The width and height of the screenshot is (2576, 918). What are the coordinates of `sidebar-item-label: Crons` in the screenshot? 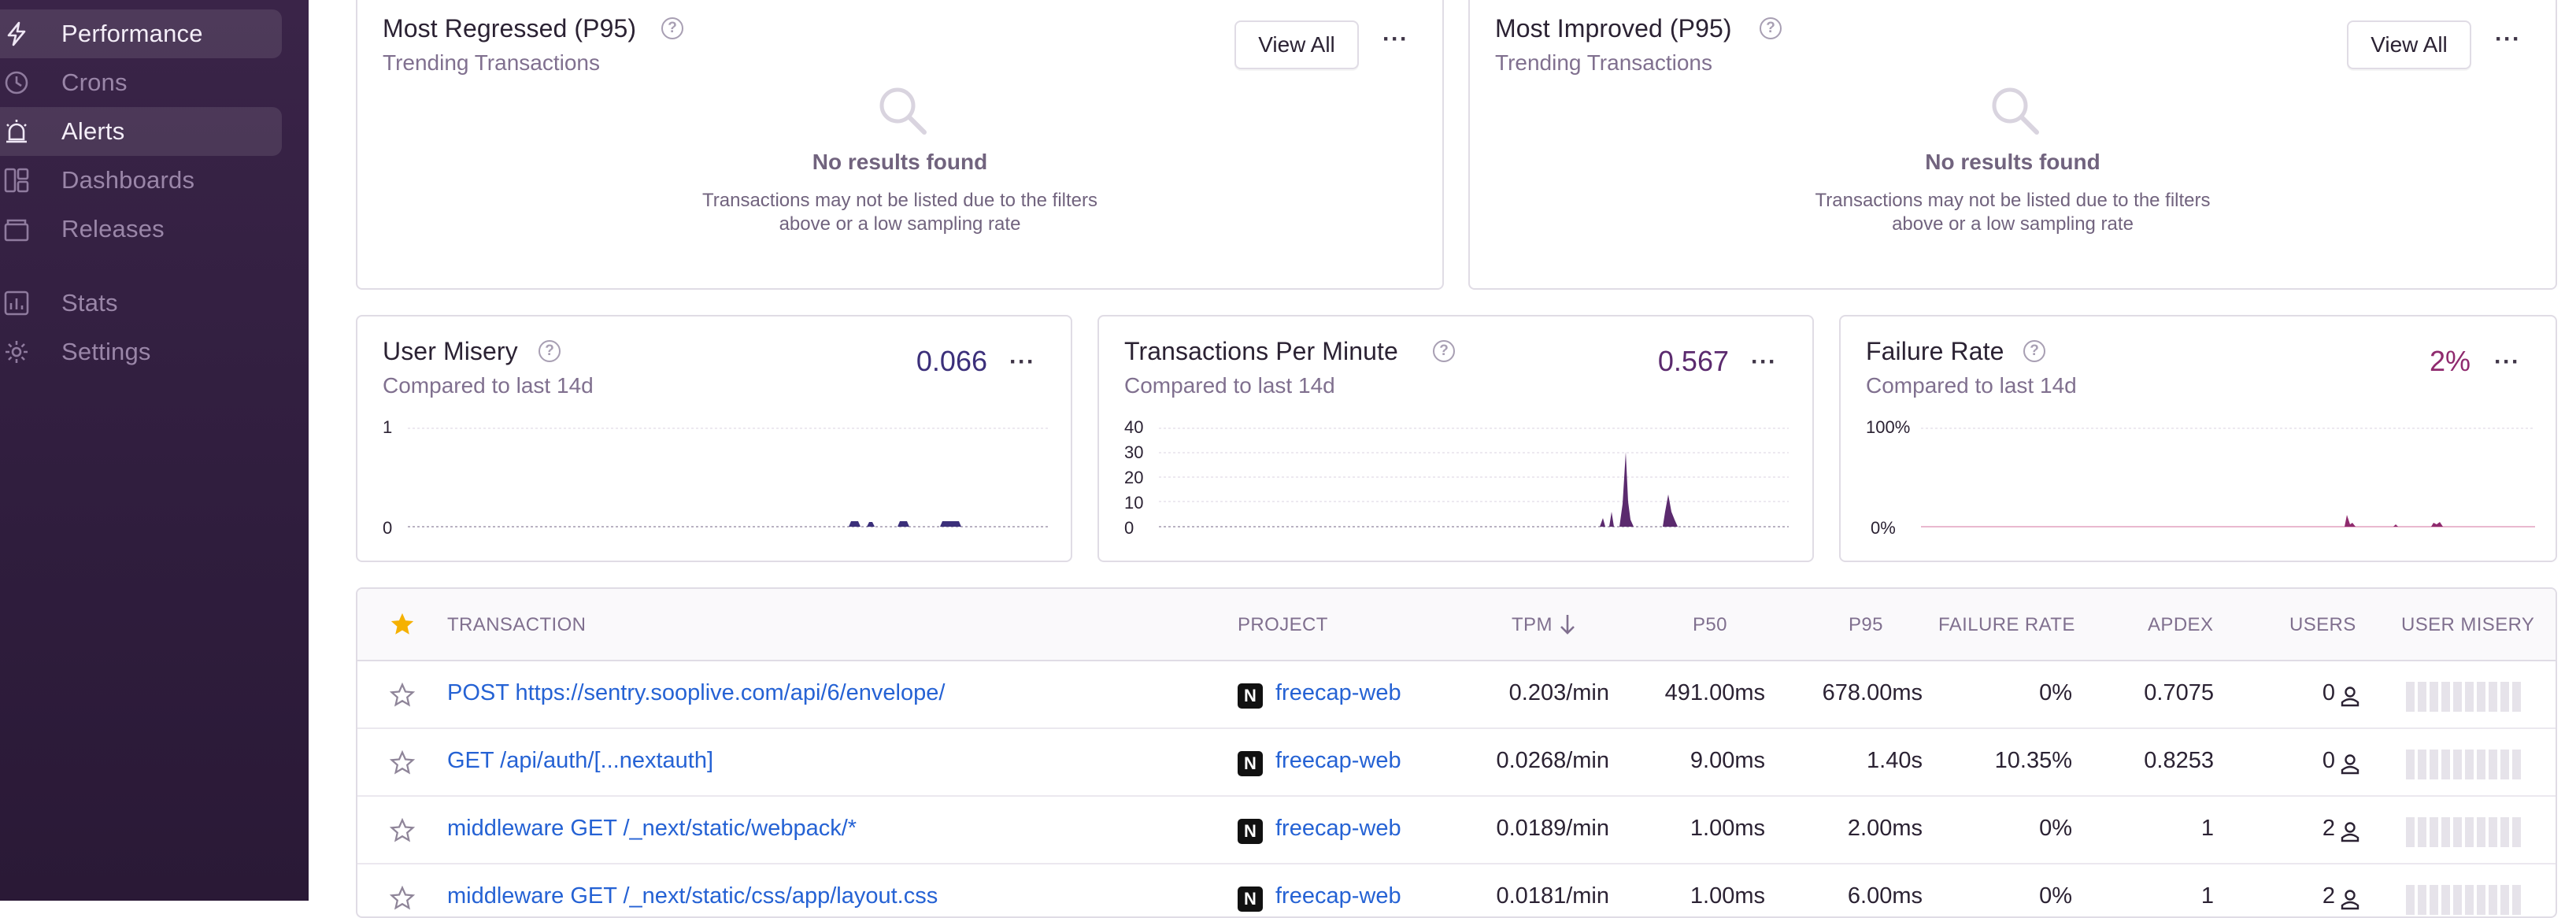 It's located at (94, 82).